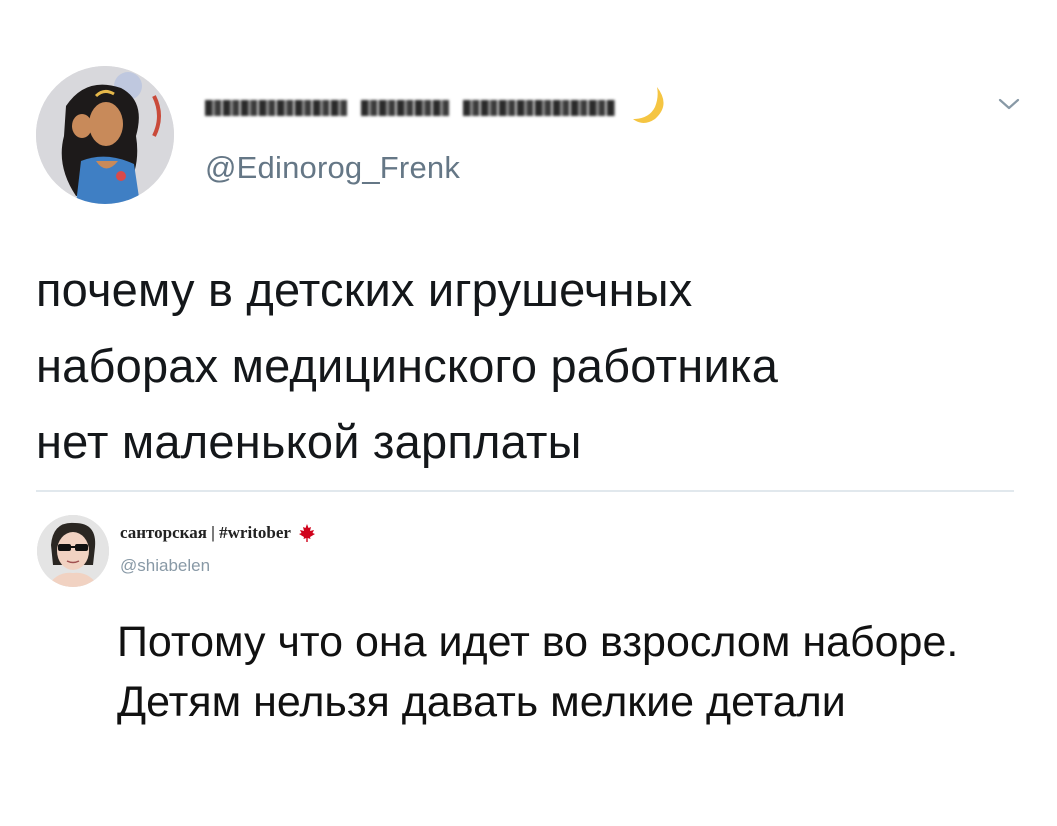 The height and width of the screenshot is (826, 1057). What do you see at coordinates (525, 491) in the screenshot?
I see `divider` at bounding box center [525, 491].